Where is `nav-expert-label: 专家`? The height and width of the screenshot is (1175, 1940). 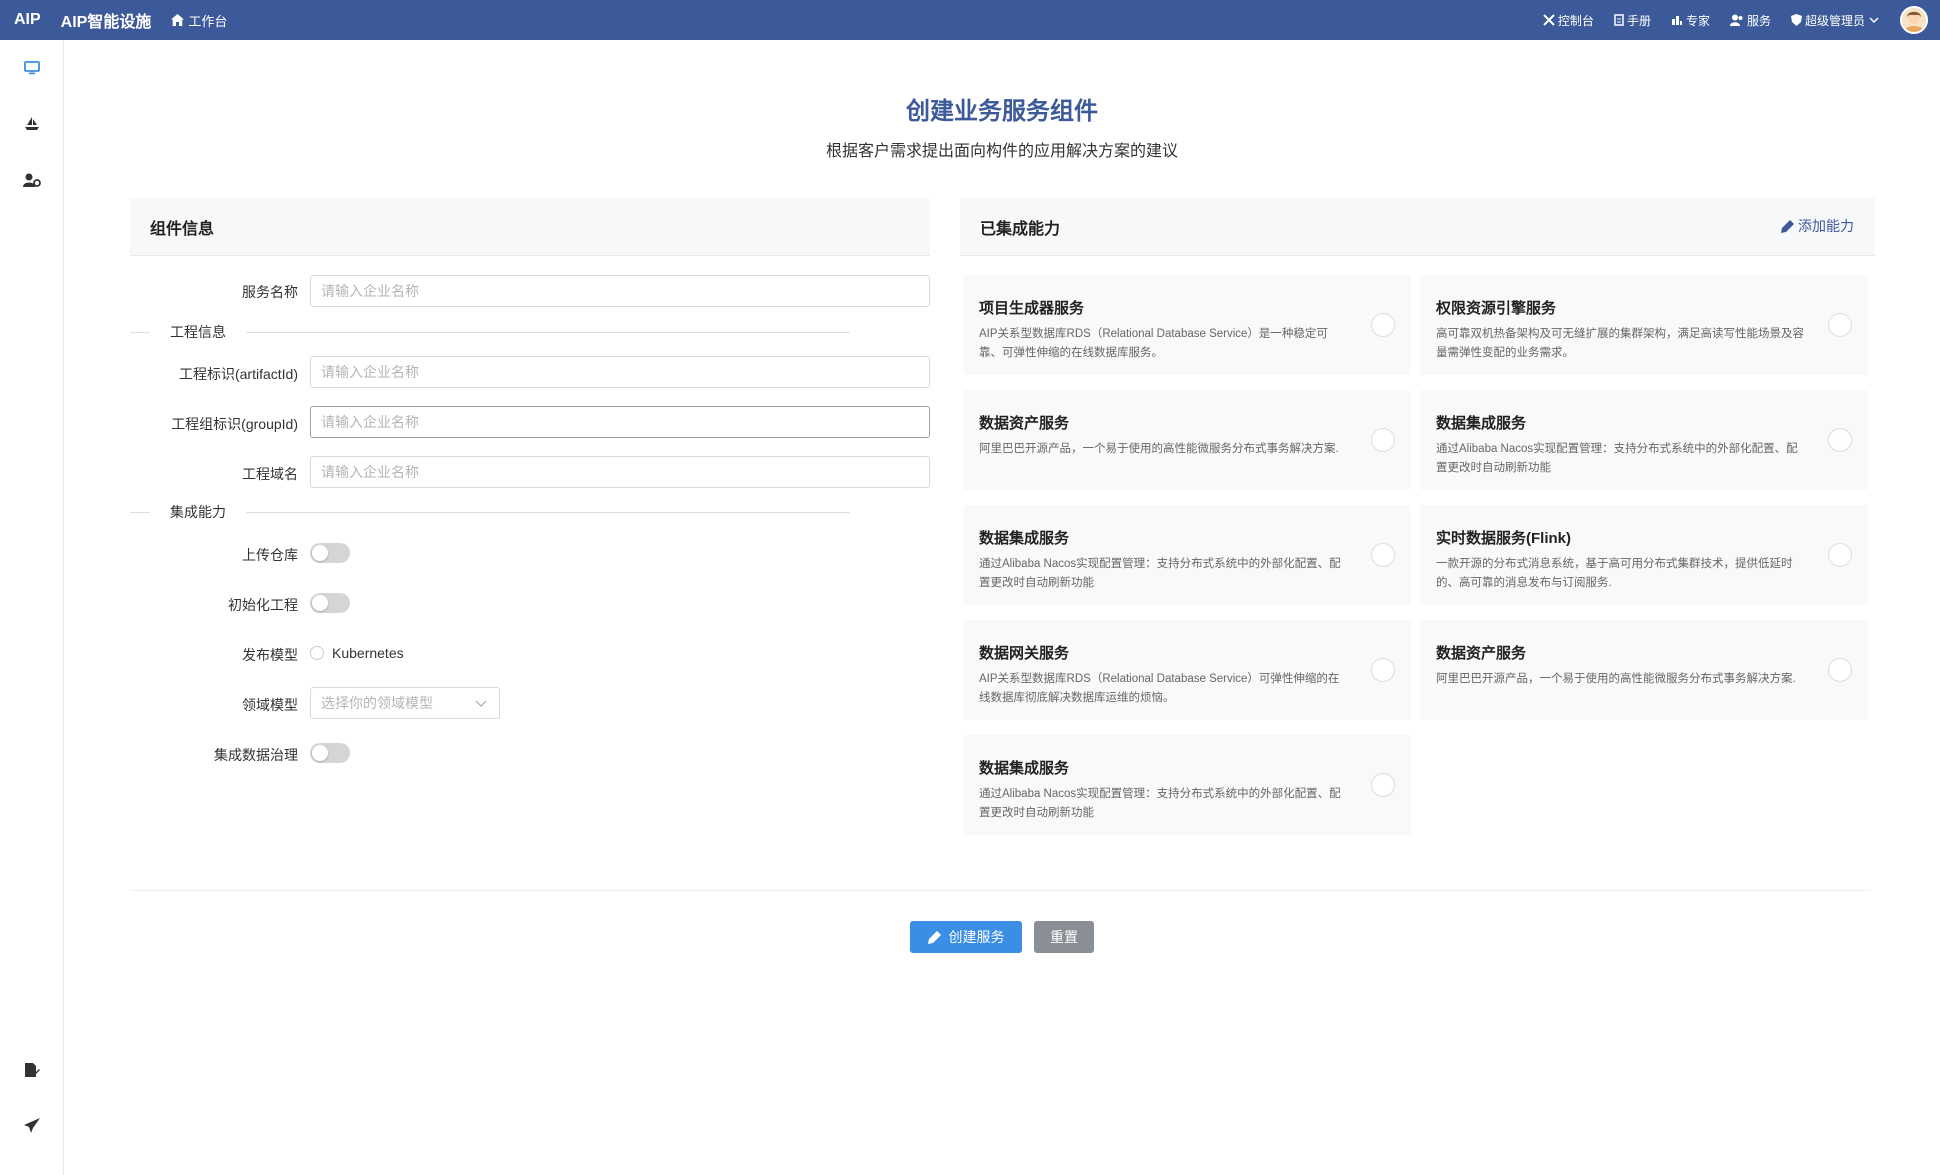 nav-expert-label: 专家 is located at coordinates (1697, 20).